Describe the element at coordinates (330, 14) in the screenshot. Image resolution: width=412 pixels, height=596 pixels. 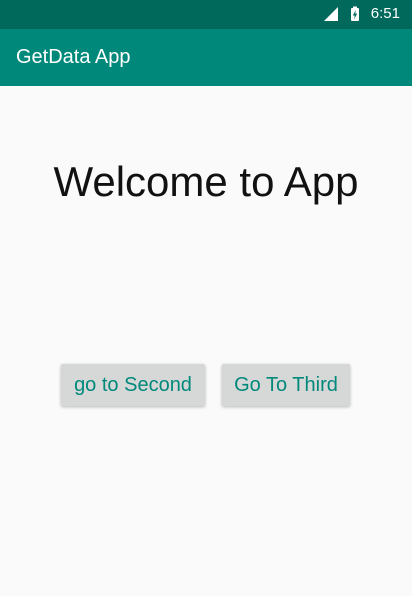
I see `cellular-signal-icon` at that location.